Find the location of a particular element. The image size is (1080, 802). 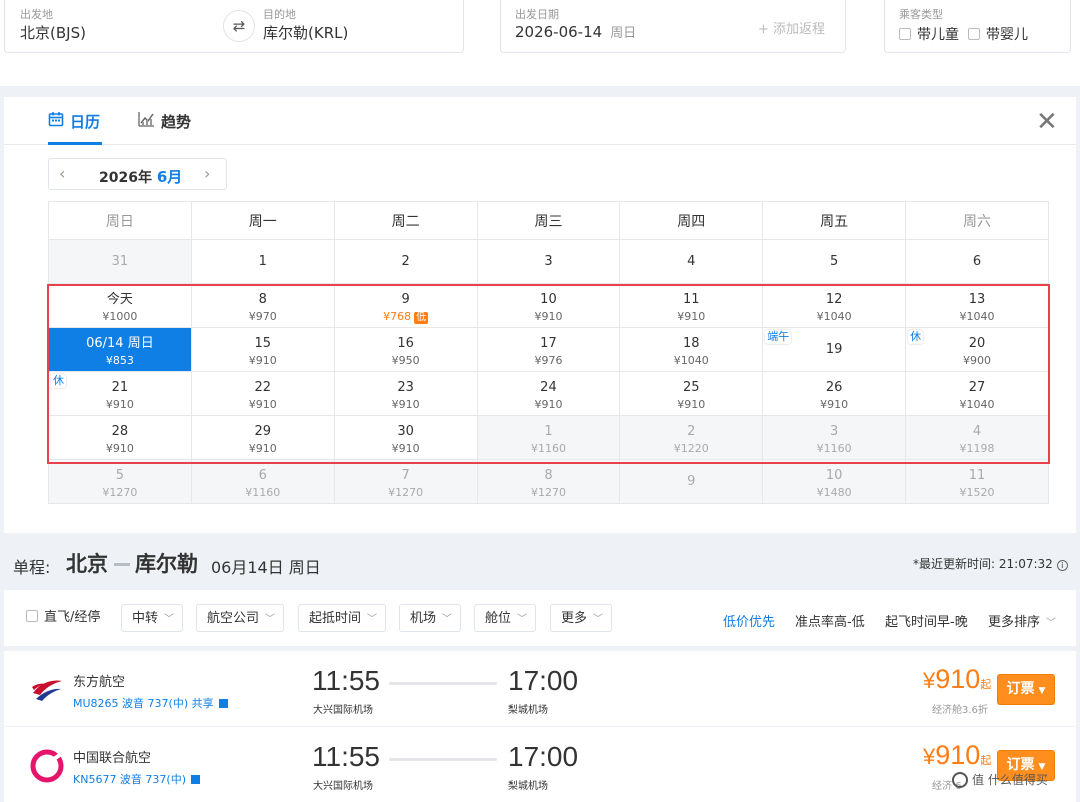

calendar-day-cell: 4 is located at coordinates (691, 261).